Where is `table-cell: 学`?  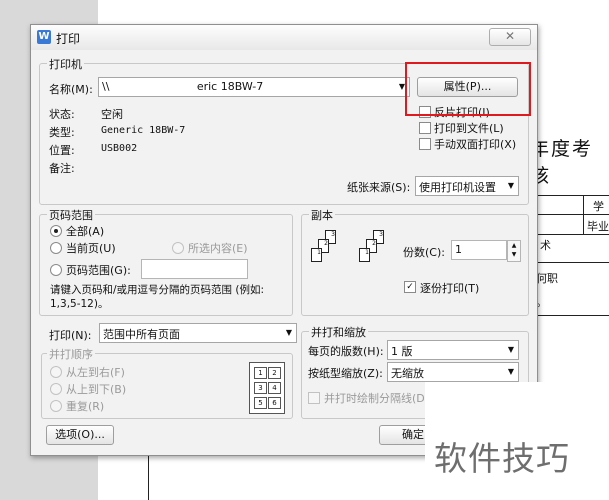
table-cell: 学 is located at coordinates (598, 206).